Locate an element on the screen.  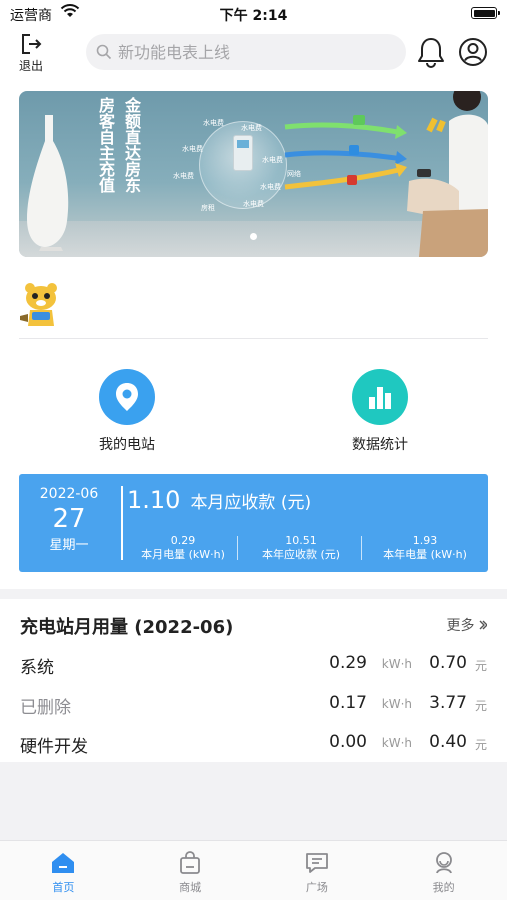
more-label: 更多 is located at coordinates (460, 626).